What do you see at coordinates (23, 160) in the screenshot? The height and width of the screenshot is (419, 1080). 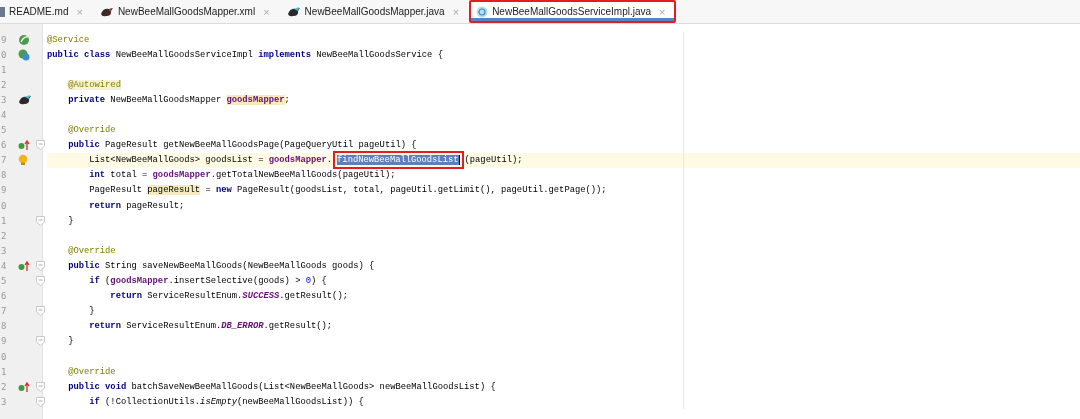 I see `lightbulb-icon` at bounding box center [23, 160].